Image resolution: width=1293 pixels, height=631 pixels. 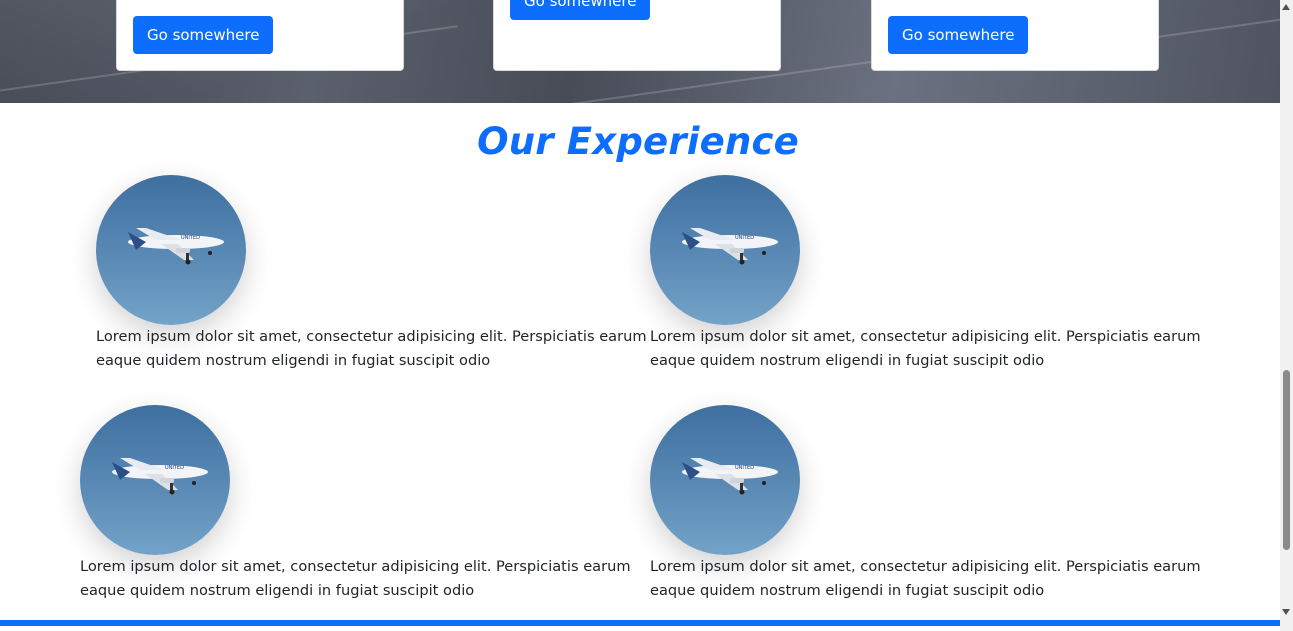 What do you see at coordinates (637, 35) in the screenshot?
I see `card-2: Go somewhere` at bounding box center [637, 35].